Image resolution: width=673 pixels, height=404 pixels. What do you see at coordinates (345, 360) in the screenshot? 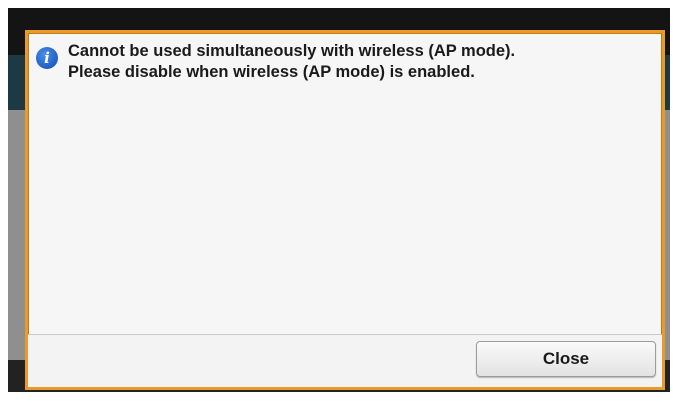
I see `dialog-footer: Close` at bounding box center [345, 360].